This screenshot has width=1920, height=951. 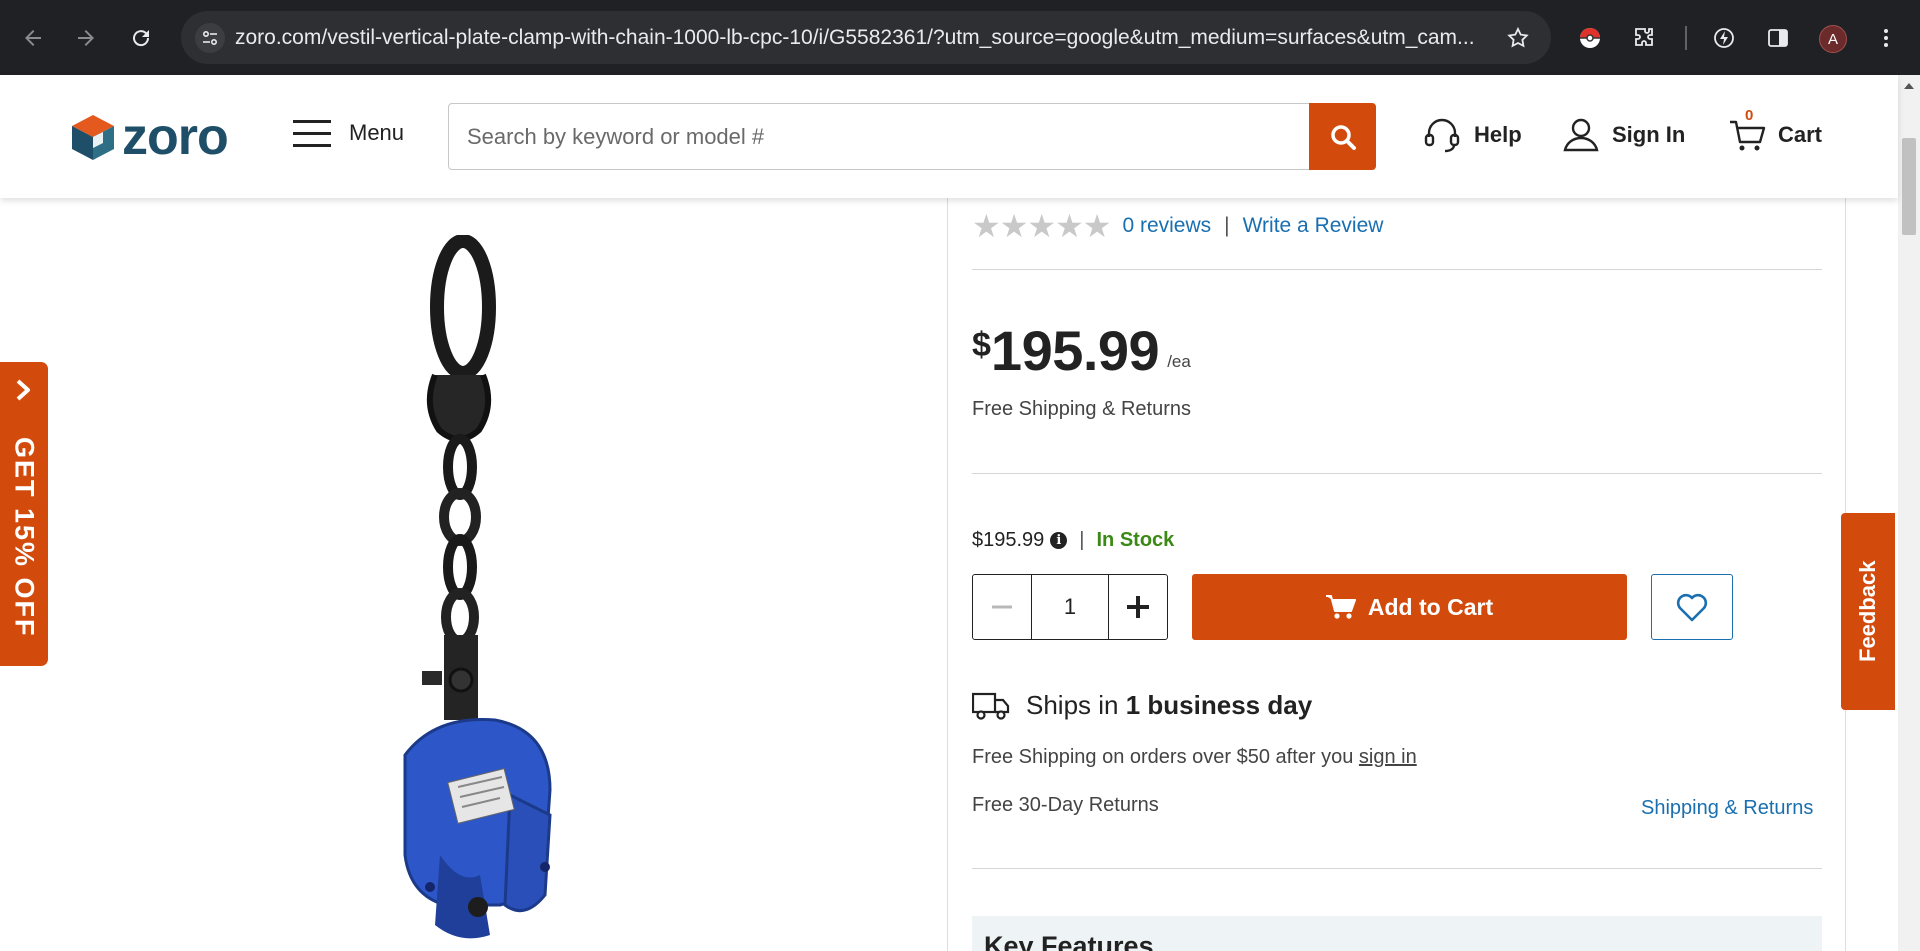 I want to click on star-rating-icon: ★★★★★, so click(x=1041, y=226).